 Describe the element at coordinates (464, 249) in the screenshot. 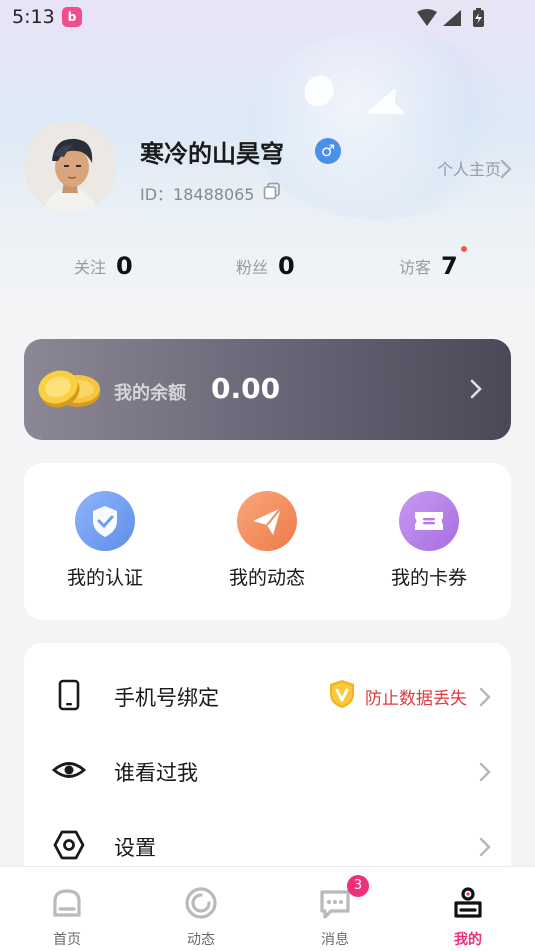

I see `new-visitor-dot` at that location.